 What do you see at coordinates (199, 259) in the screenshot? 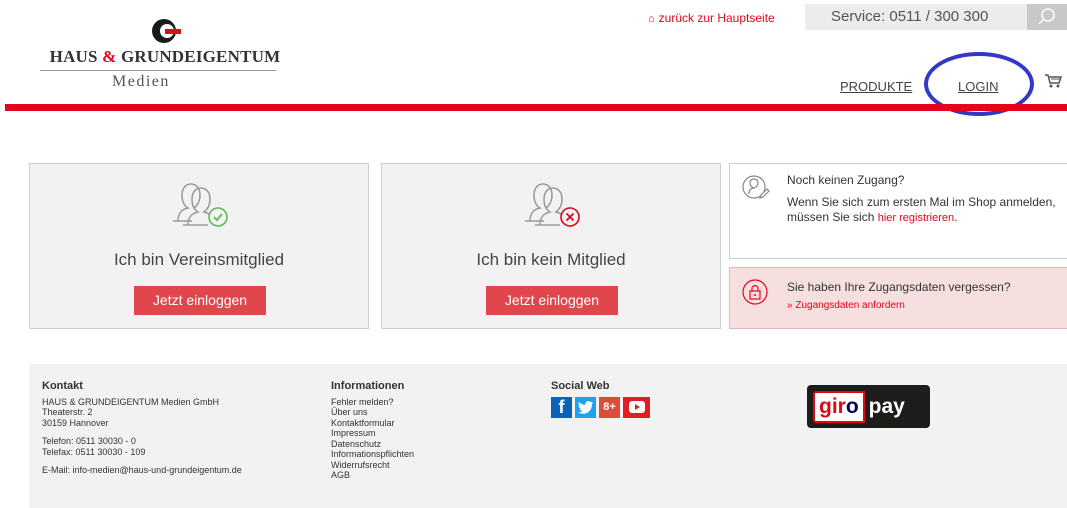
I see `member-card-title: Ich bin Vereinsmitglied` at bounding box center [199, 259].